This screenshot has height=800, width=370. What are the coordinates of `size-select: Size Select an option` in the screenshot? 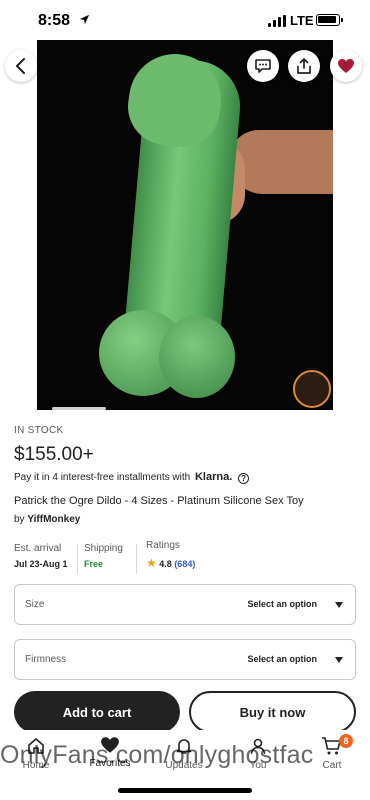 It's located at (185, 604).